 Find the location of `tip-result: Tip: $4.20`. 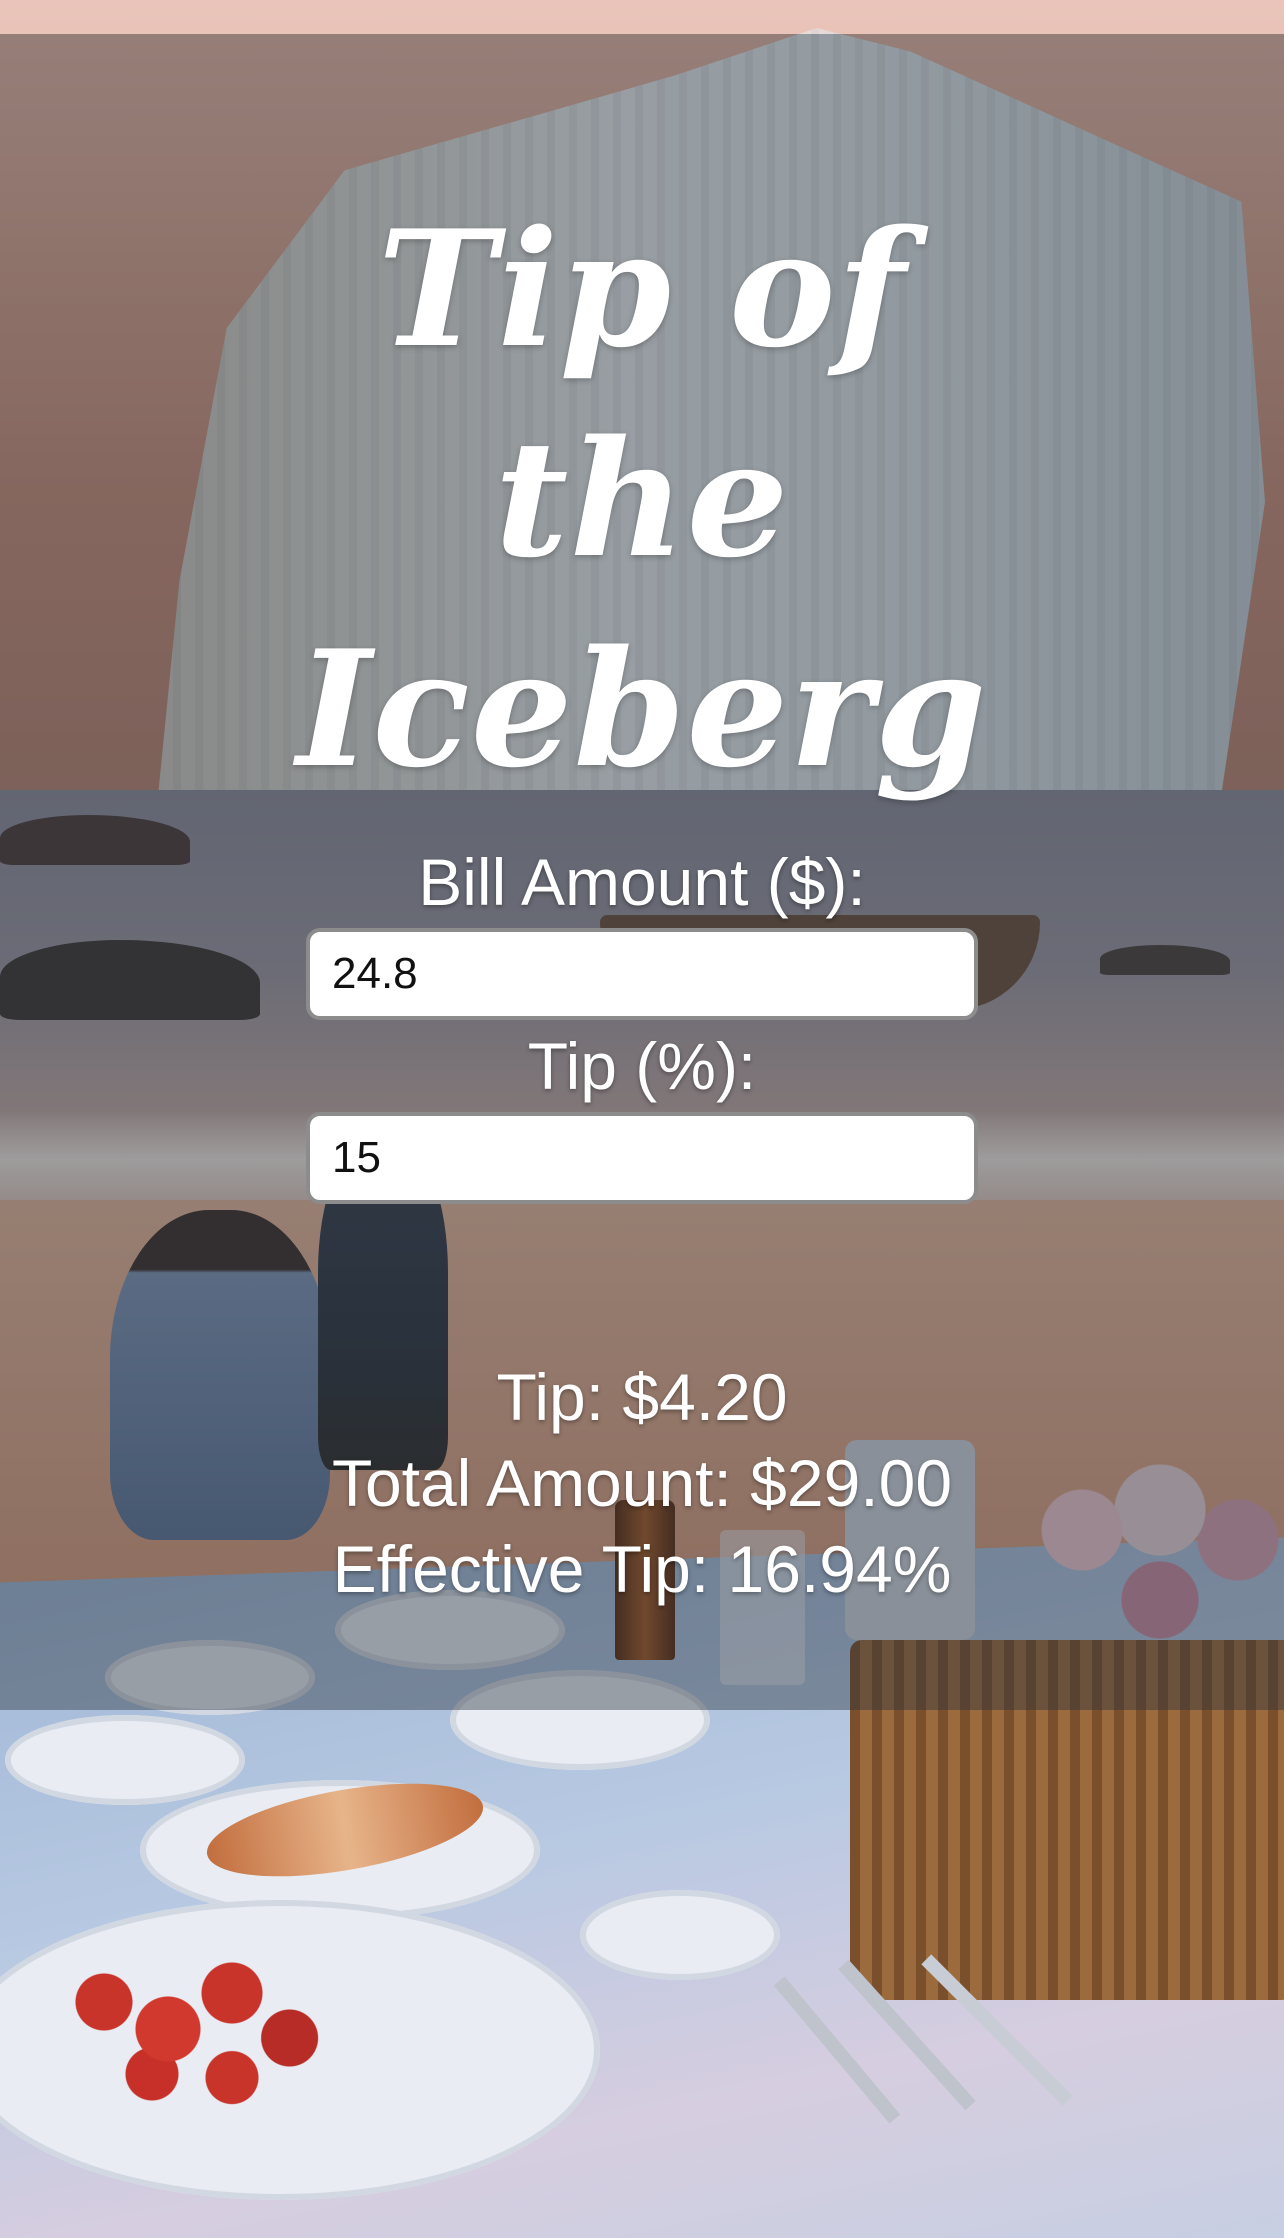

tip-result: Tip: $4.20 is located at coordinates (642, 1397).